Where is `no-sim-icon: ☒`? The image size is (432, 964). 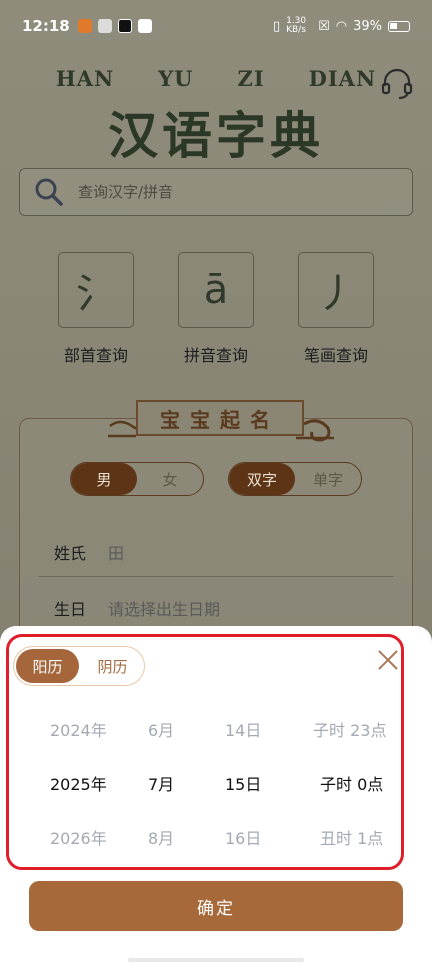 no-sim-icon: ☒ is located at coordinates (324, 26).